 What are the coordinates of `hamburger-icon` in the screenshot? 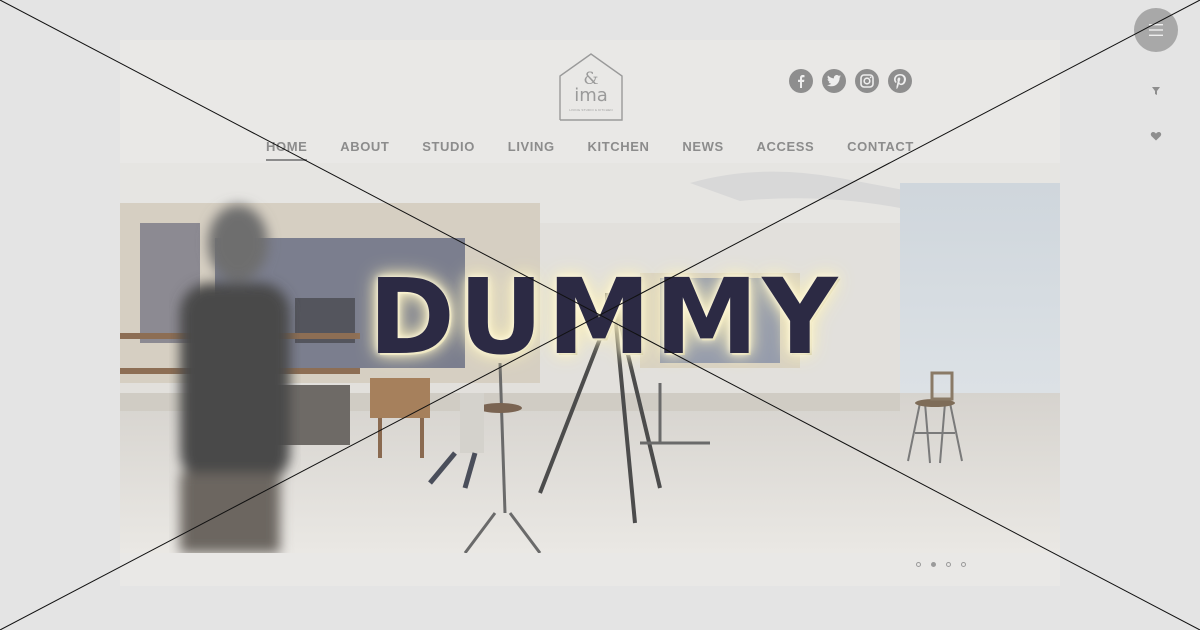 It's located at (1156, 30).